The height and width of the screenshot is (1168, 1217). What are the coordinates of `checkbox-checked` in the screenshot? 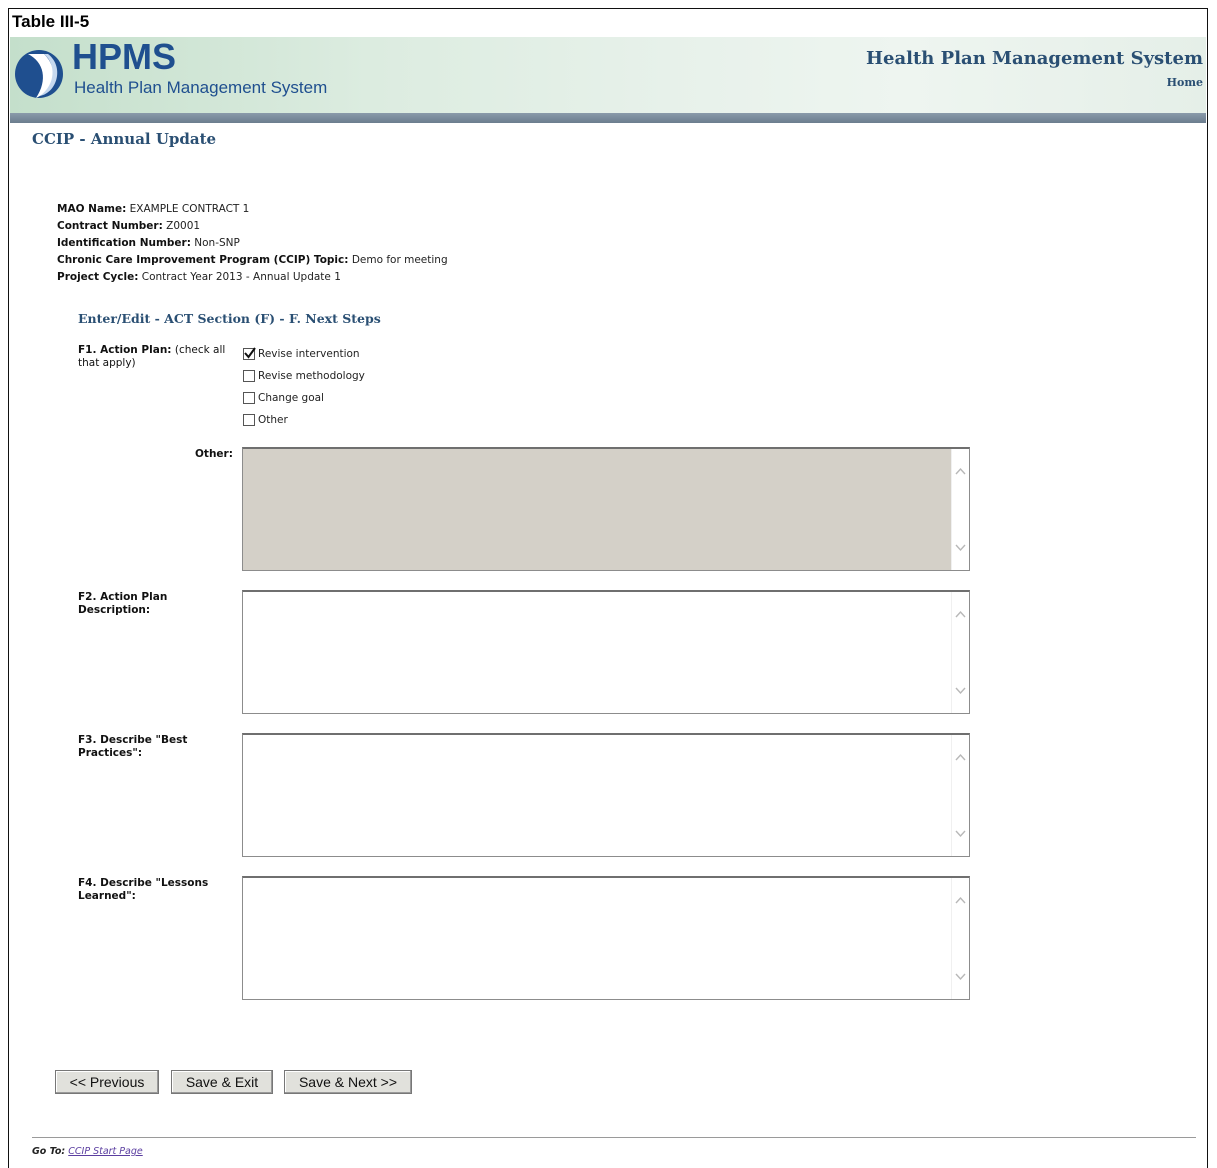 It's located at (249, 353).